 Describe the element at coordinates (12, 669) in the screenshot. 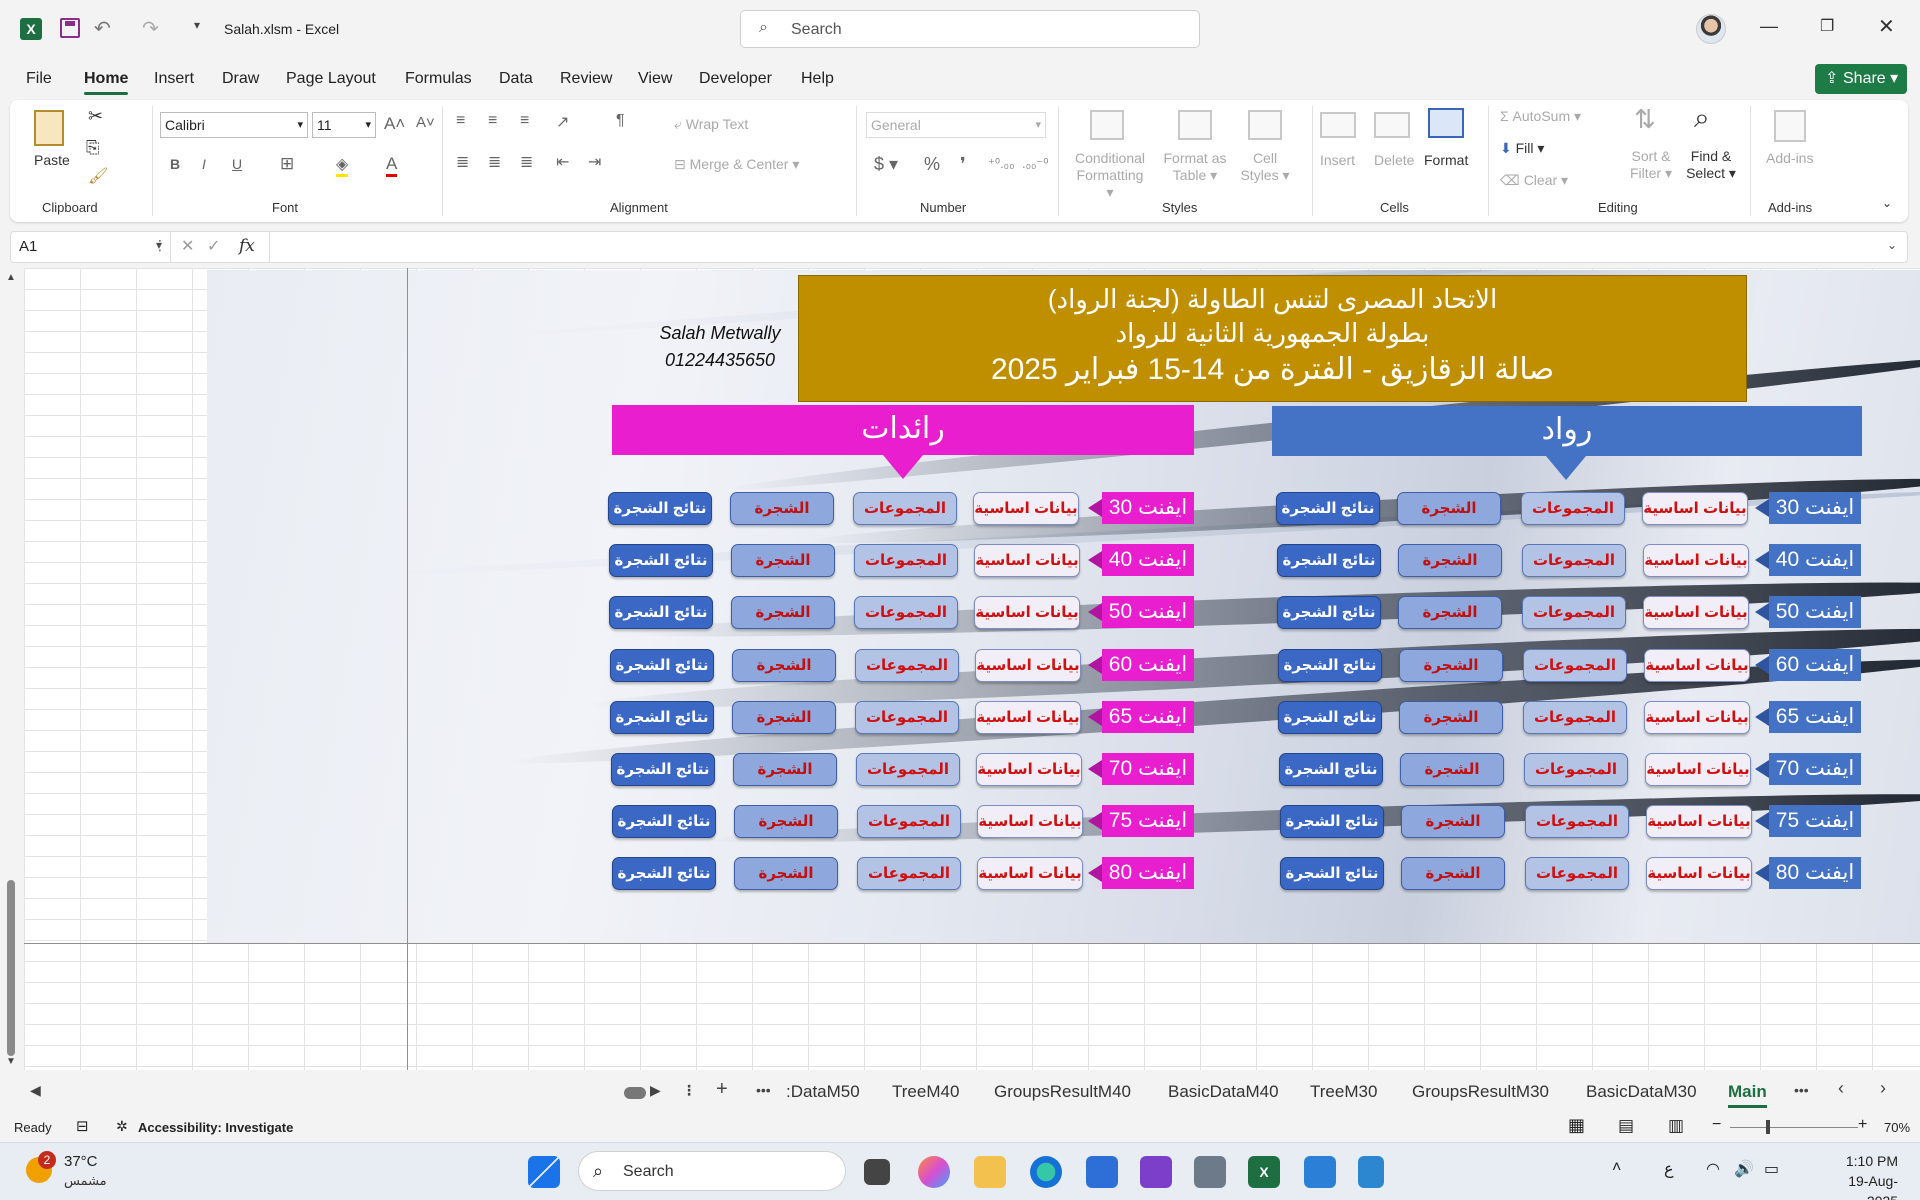

I see `vertical-scrollbar: ▲ ▼` at that location.